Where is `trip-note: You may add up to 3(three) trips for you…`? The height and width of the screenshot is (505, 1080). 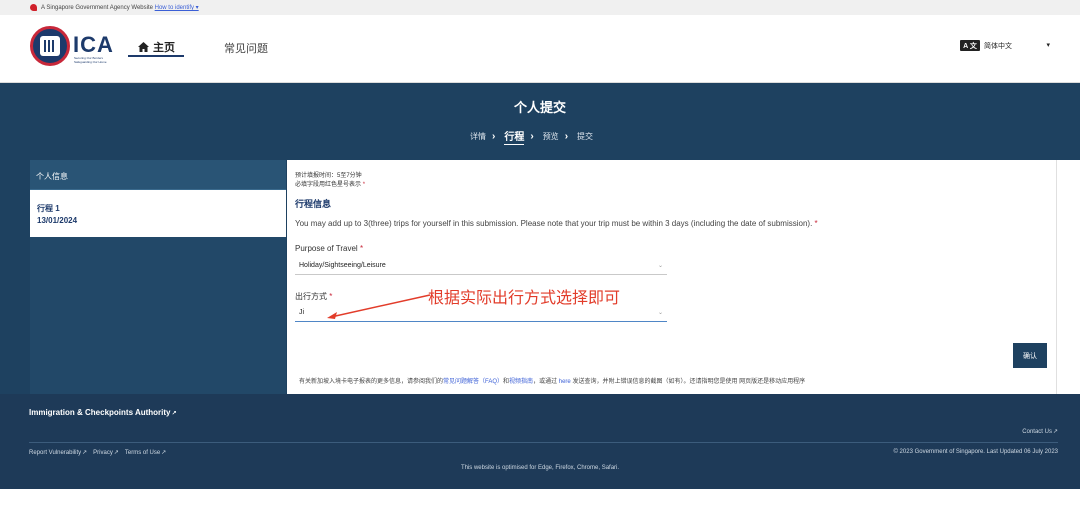 trip-note: You may add up to 3(three) trips for you… is located at coordinates (556, 223).